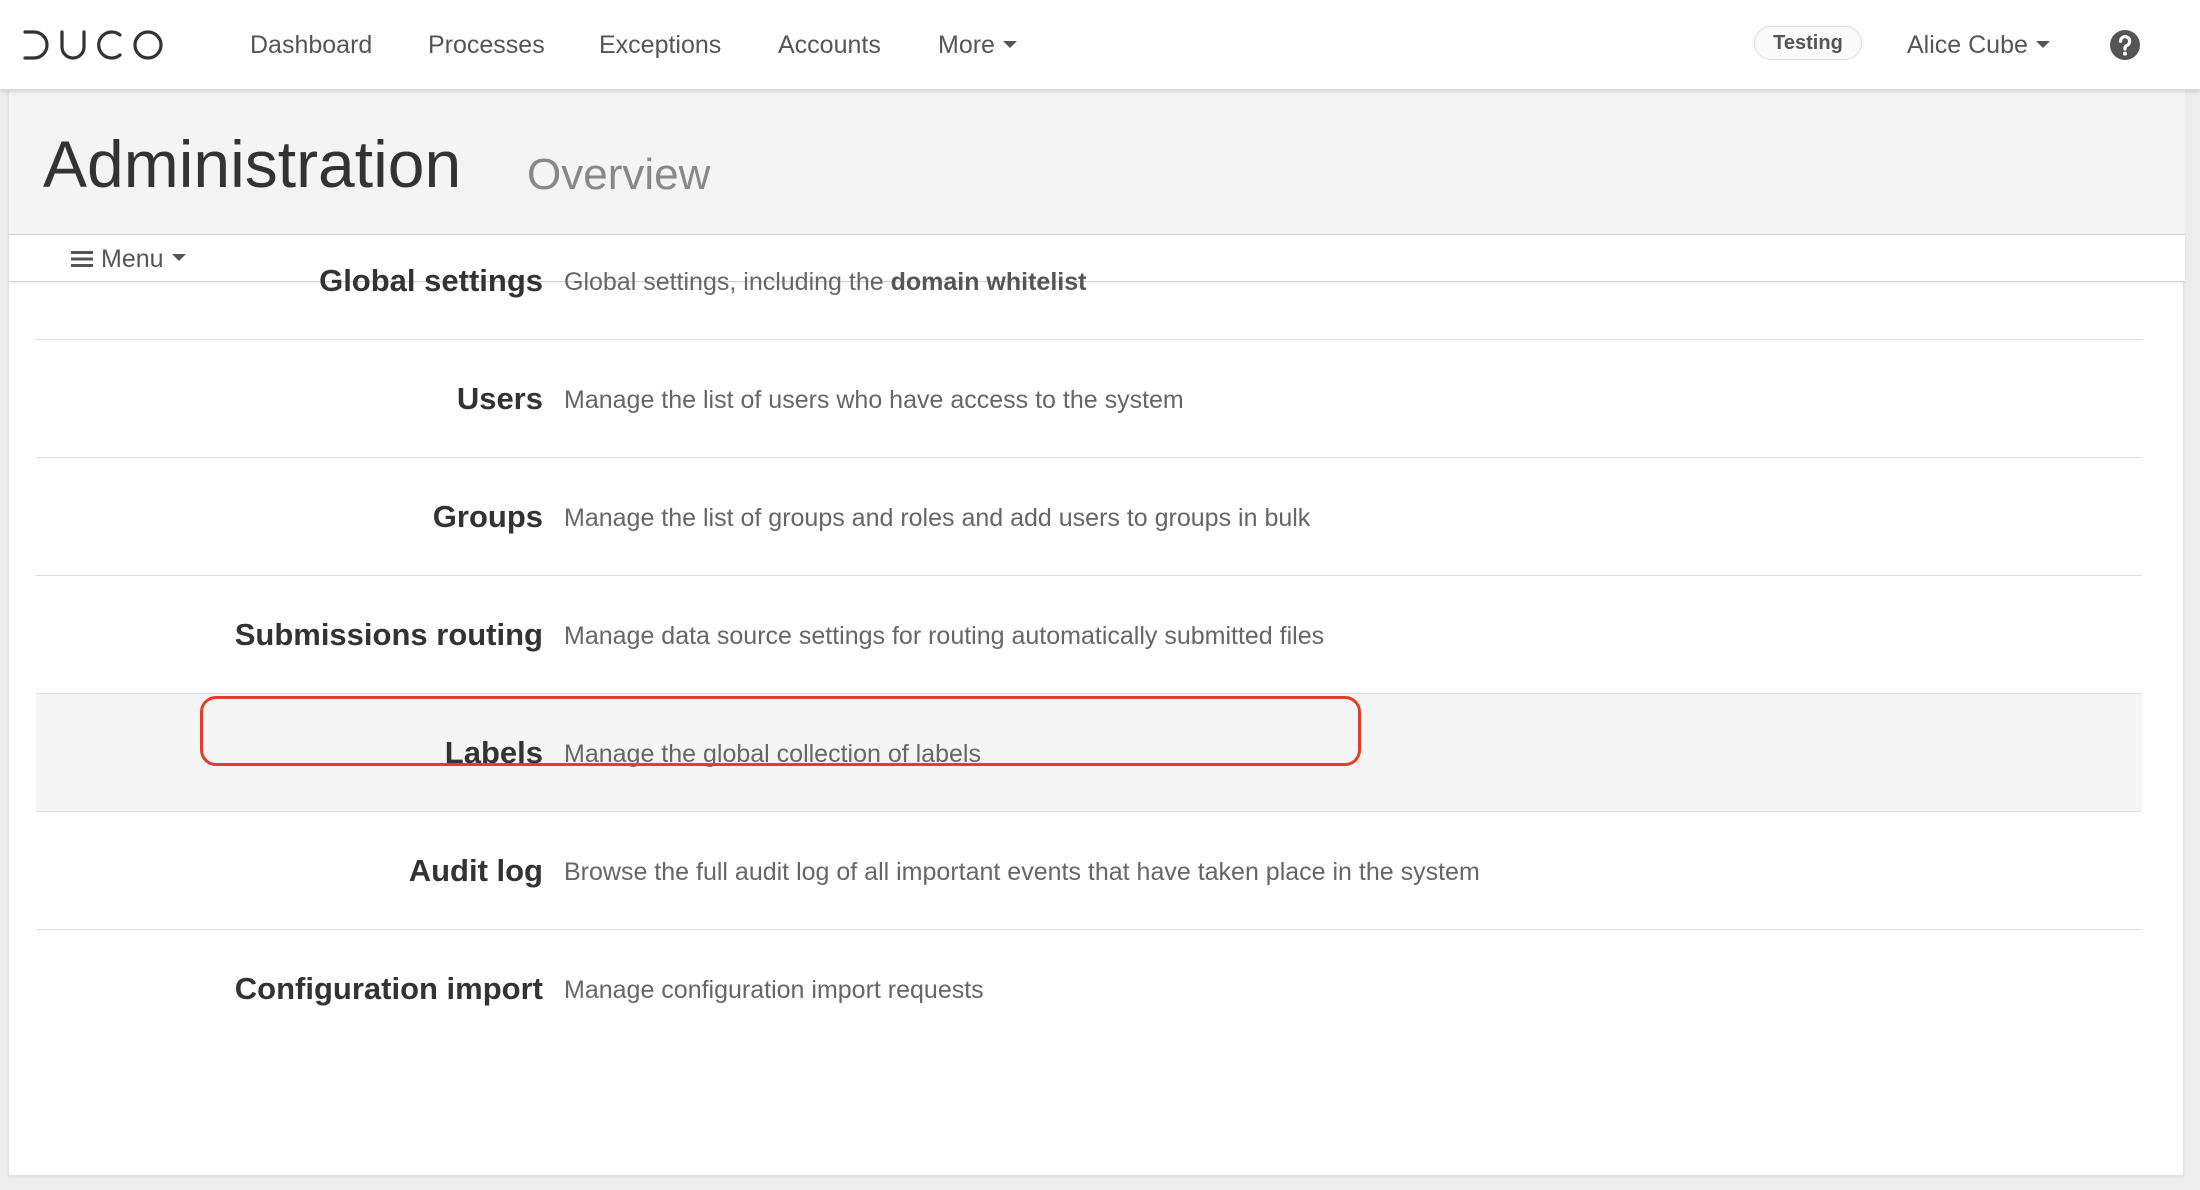  I want to click on row-title: Global settings, so click(431, 280).